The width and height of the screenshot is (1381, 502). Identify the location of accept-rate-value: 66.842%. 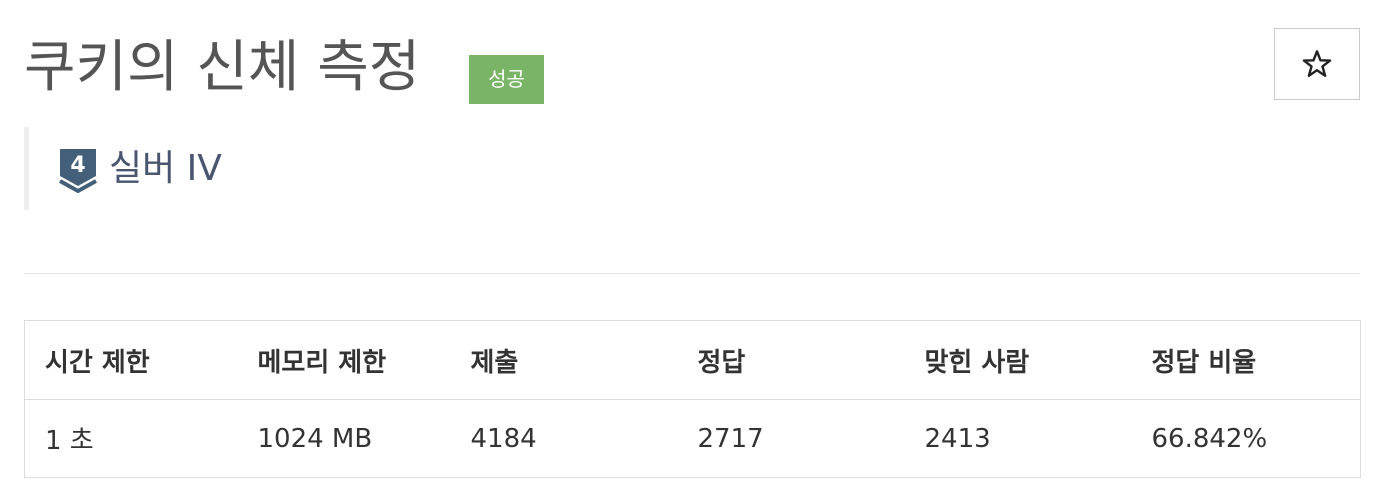
(1209, 438).